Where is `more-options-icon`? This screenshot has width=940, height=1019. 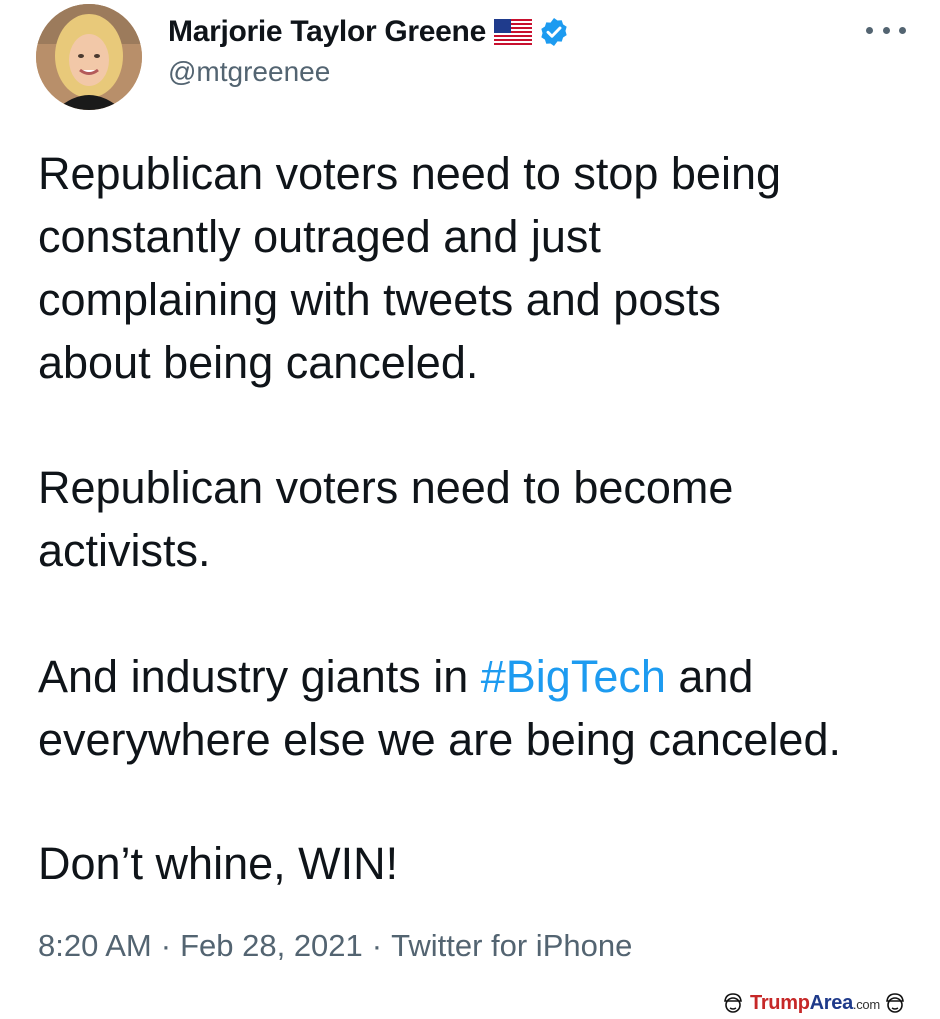
more-options-icon is located at coordinates (886, 30).